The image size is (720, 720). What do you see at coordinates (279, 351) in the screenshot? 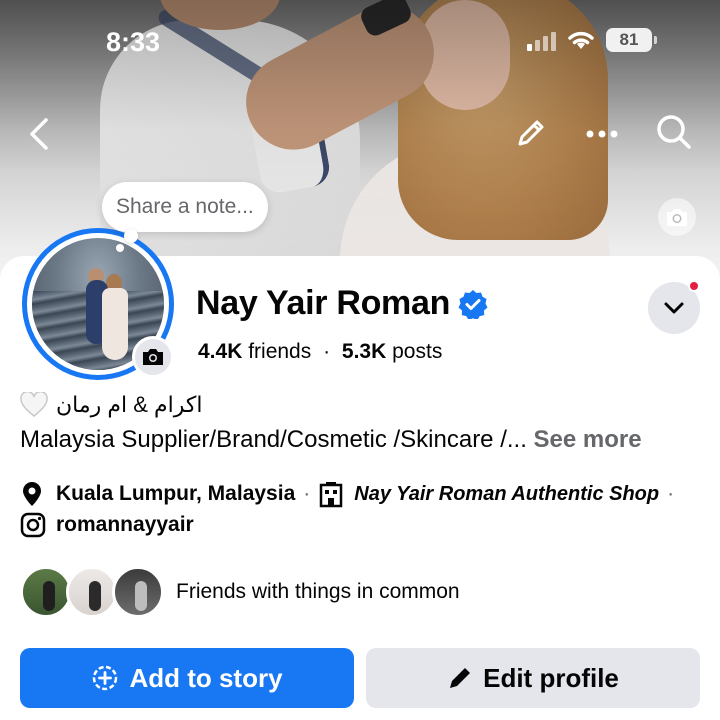
I see `friends-label: friends` at bounding box center [279, 351].